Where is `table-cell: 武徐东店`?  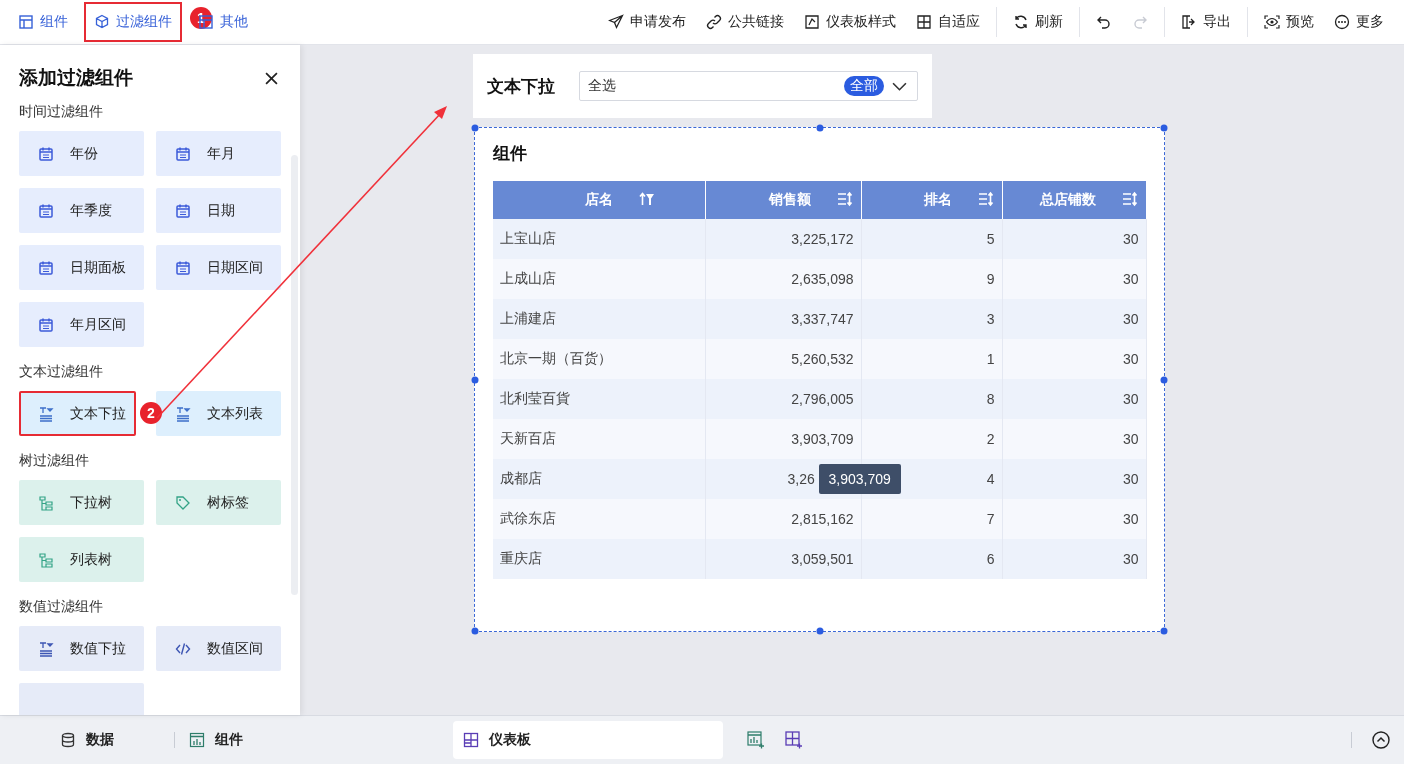 table-cell: 武徐东店 is located at coordinates (599, 519).